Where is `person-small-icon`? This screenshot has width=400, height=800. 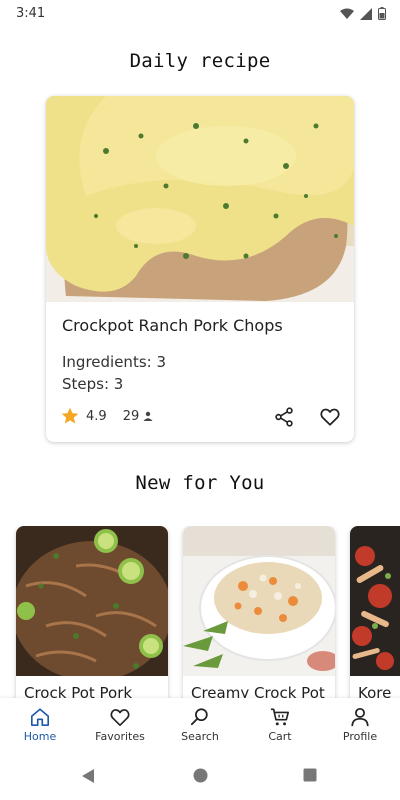
person-small-icon is located at coordinates (148, 416).